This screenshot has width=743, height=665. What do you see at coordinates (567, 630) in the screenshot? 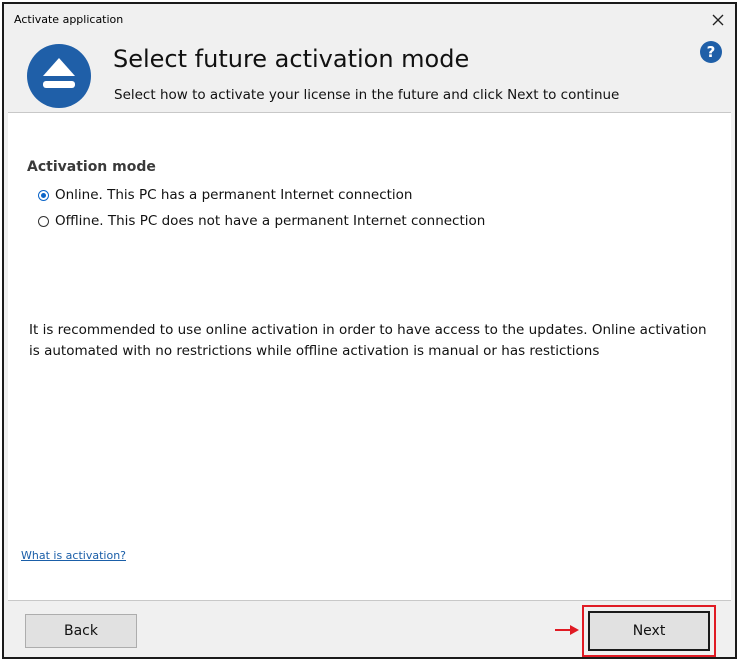
I see `red-arrow-icon` at bounding box center [567, 630].